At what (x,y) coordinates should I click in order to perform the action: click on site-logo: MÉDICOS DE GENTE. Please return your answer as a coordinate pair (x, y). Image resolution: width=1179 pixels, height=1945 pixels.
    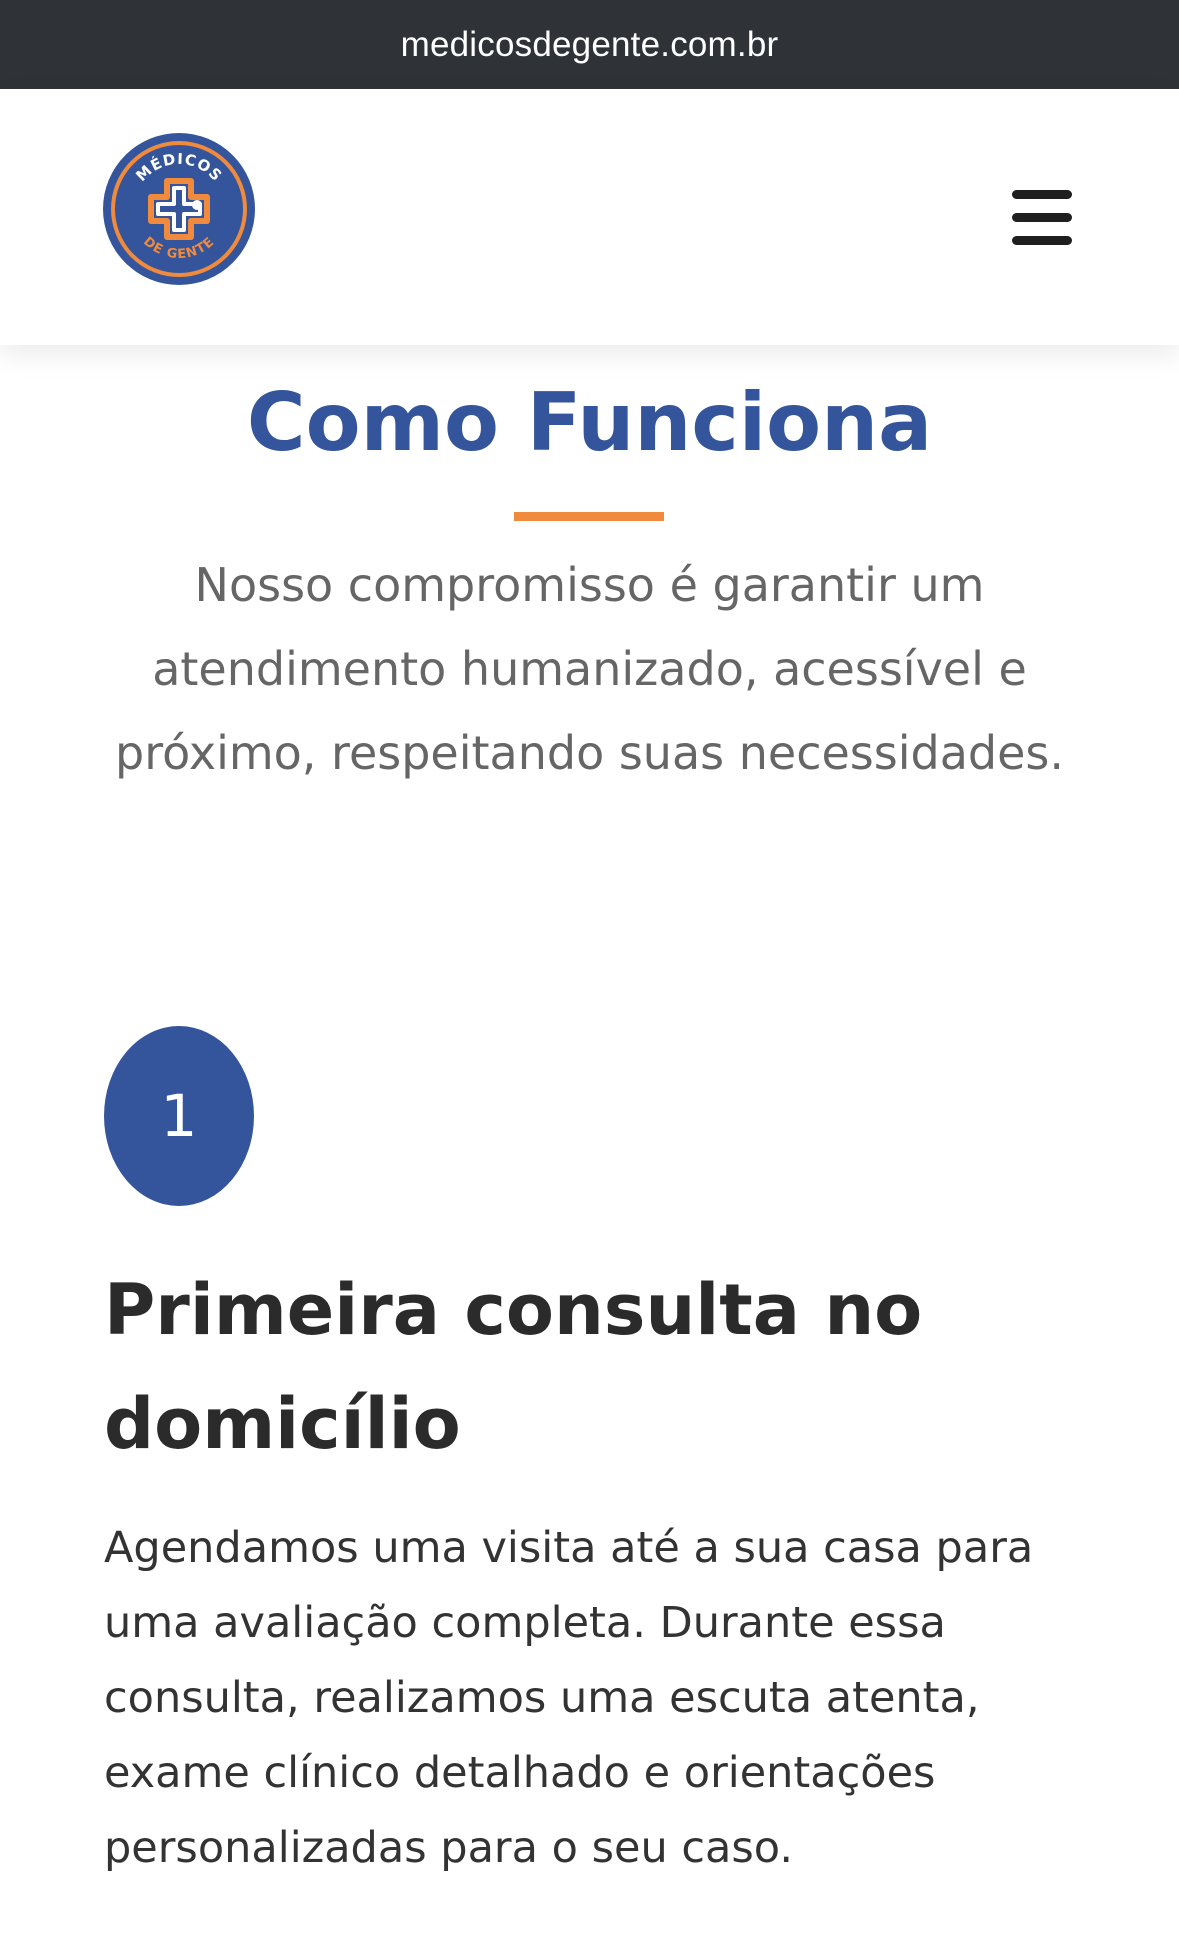
    Looking at the image, I should click on (179, 209).